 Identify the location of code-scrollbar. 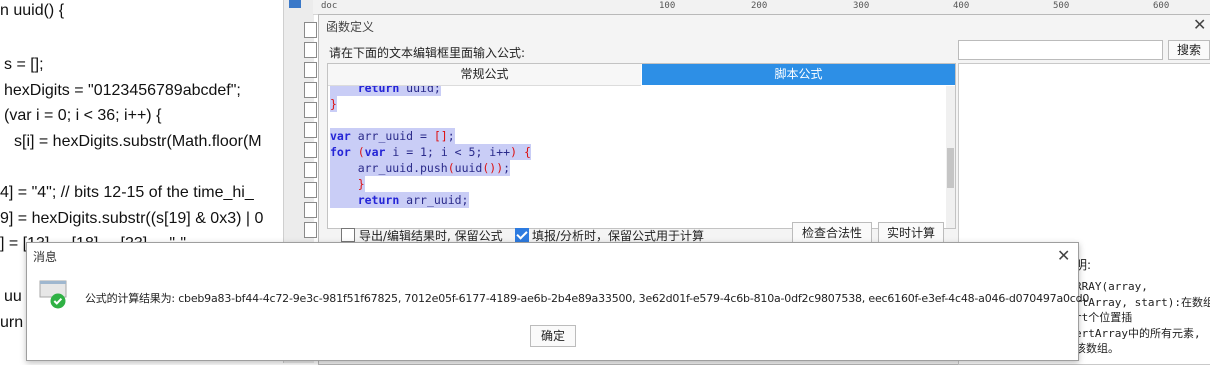
(950, 157).